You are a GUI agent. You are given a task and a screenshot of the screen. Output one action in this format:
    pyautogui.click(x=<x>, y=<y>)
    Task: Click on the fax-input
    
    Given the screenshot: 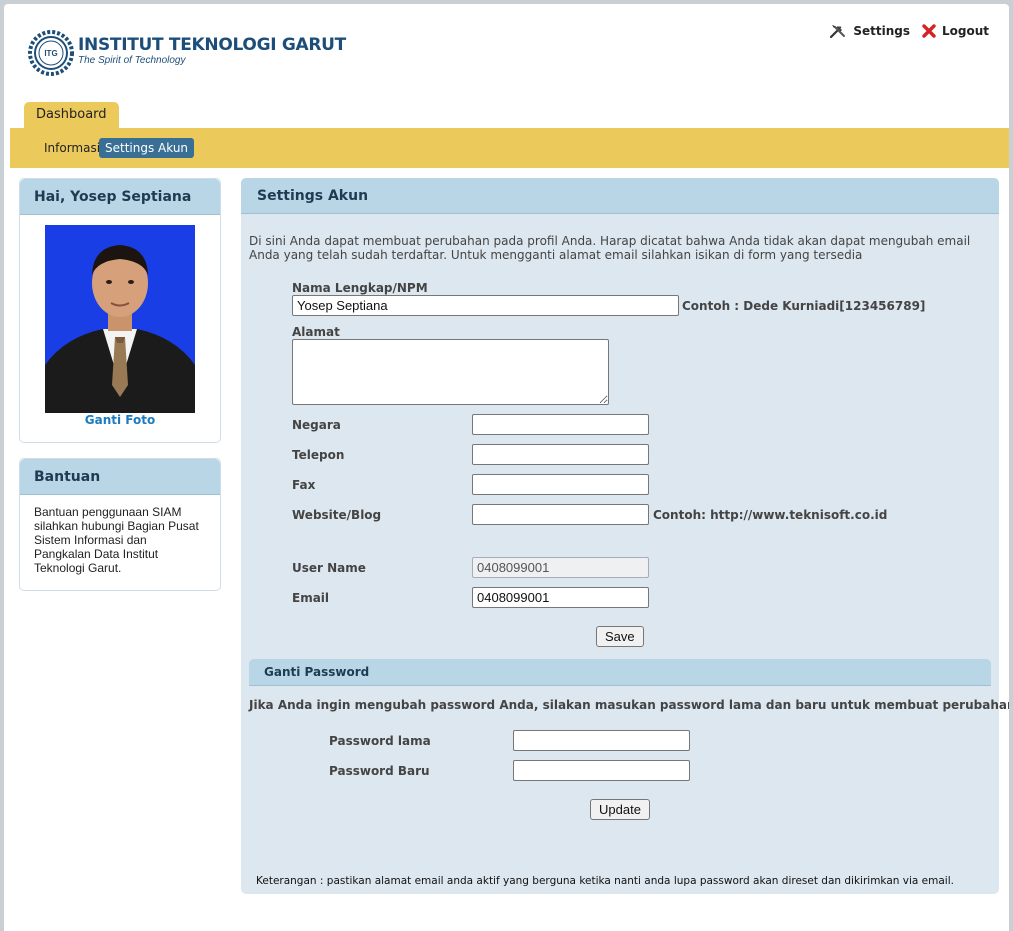 What is the action you would take?
    pyautogui.click(x=560, y=484)
    